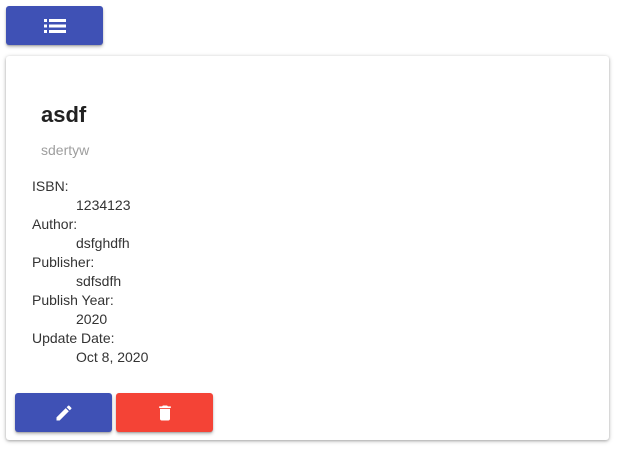 The height and width of the screenshot is (457, 644). I want to click on update-date-value: Oct 8, 2020, so click(112, 357).